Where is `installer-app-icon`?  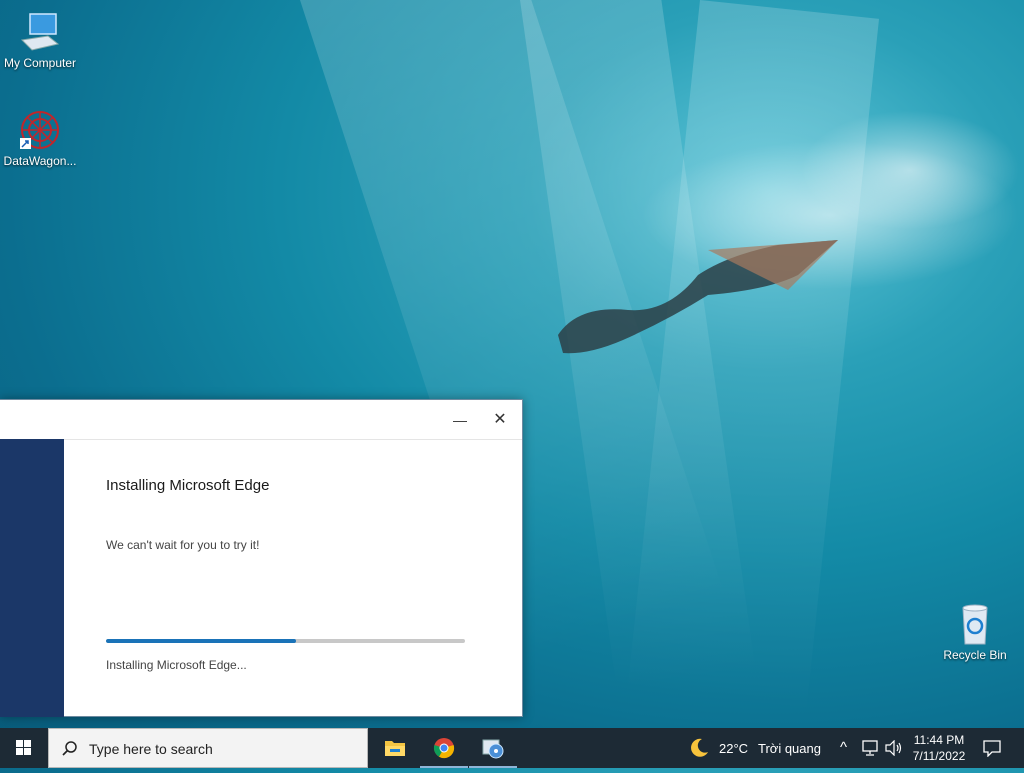
installer-app-icon is located at coordinates (493, 749).